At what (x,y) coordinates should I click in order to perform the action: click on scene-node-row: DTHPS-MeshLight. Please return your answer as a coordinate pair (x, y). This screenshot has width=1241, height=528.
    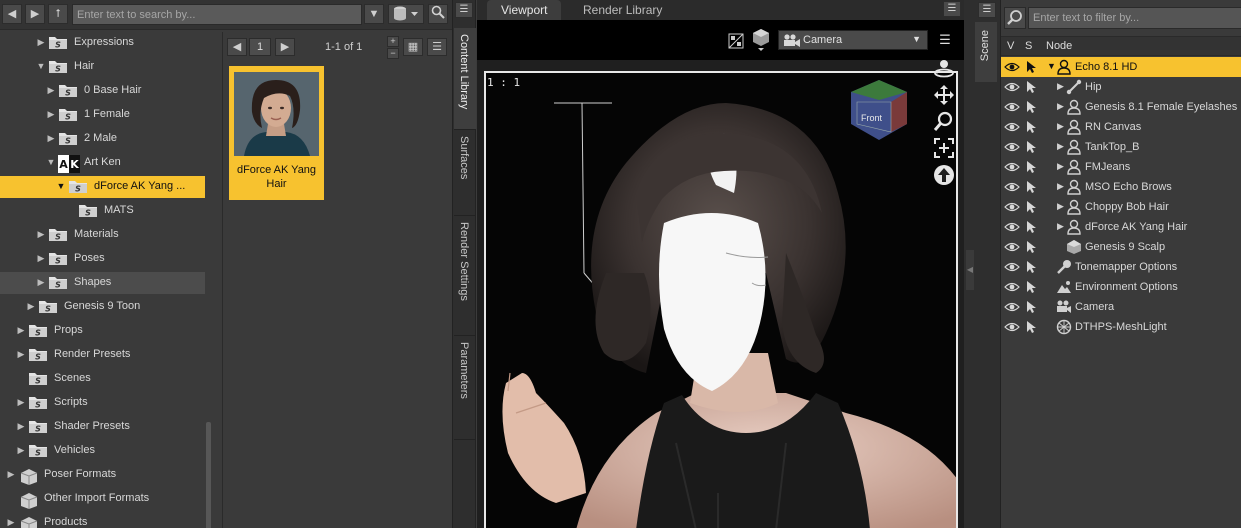
    Looking at the image, I should click on (1121, 327).